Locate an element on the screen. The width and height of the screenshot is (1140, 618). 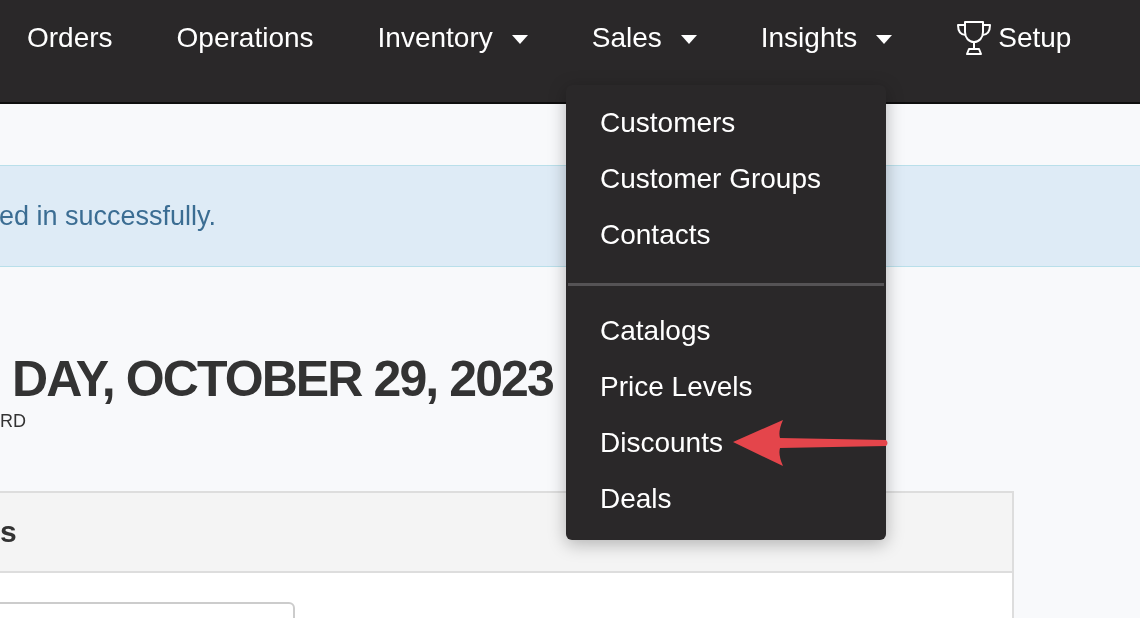
nav-item: Orders is located at coordinates (70, 38).